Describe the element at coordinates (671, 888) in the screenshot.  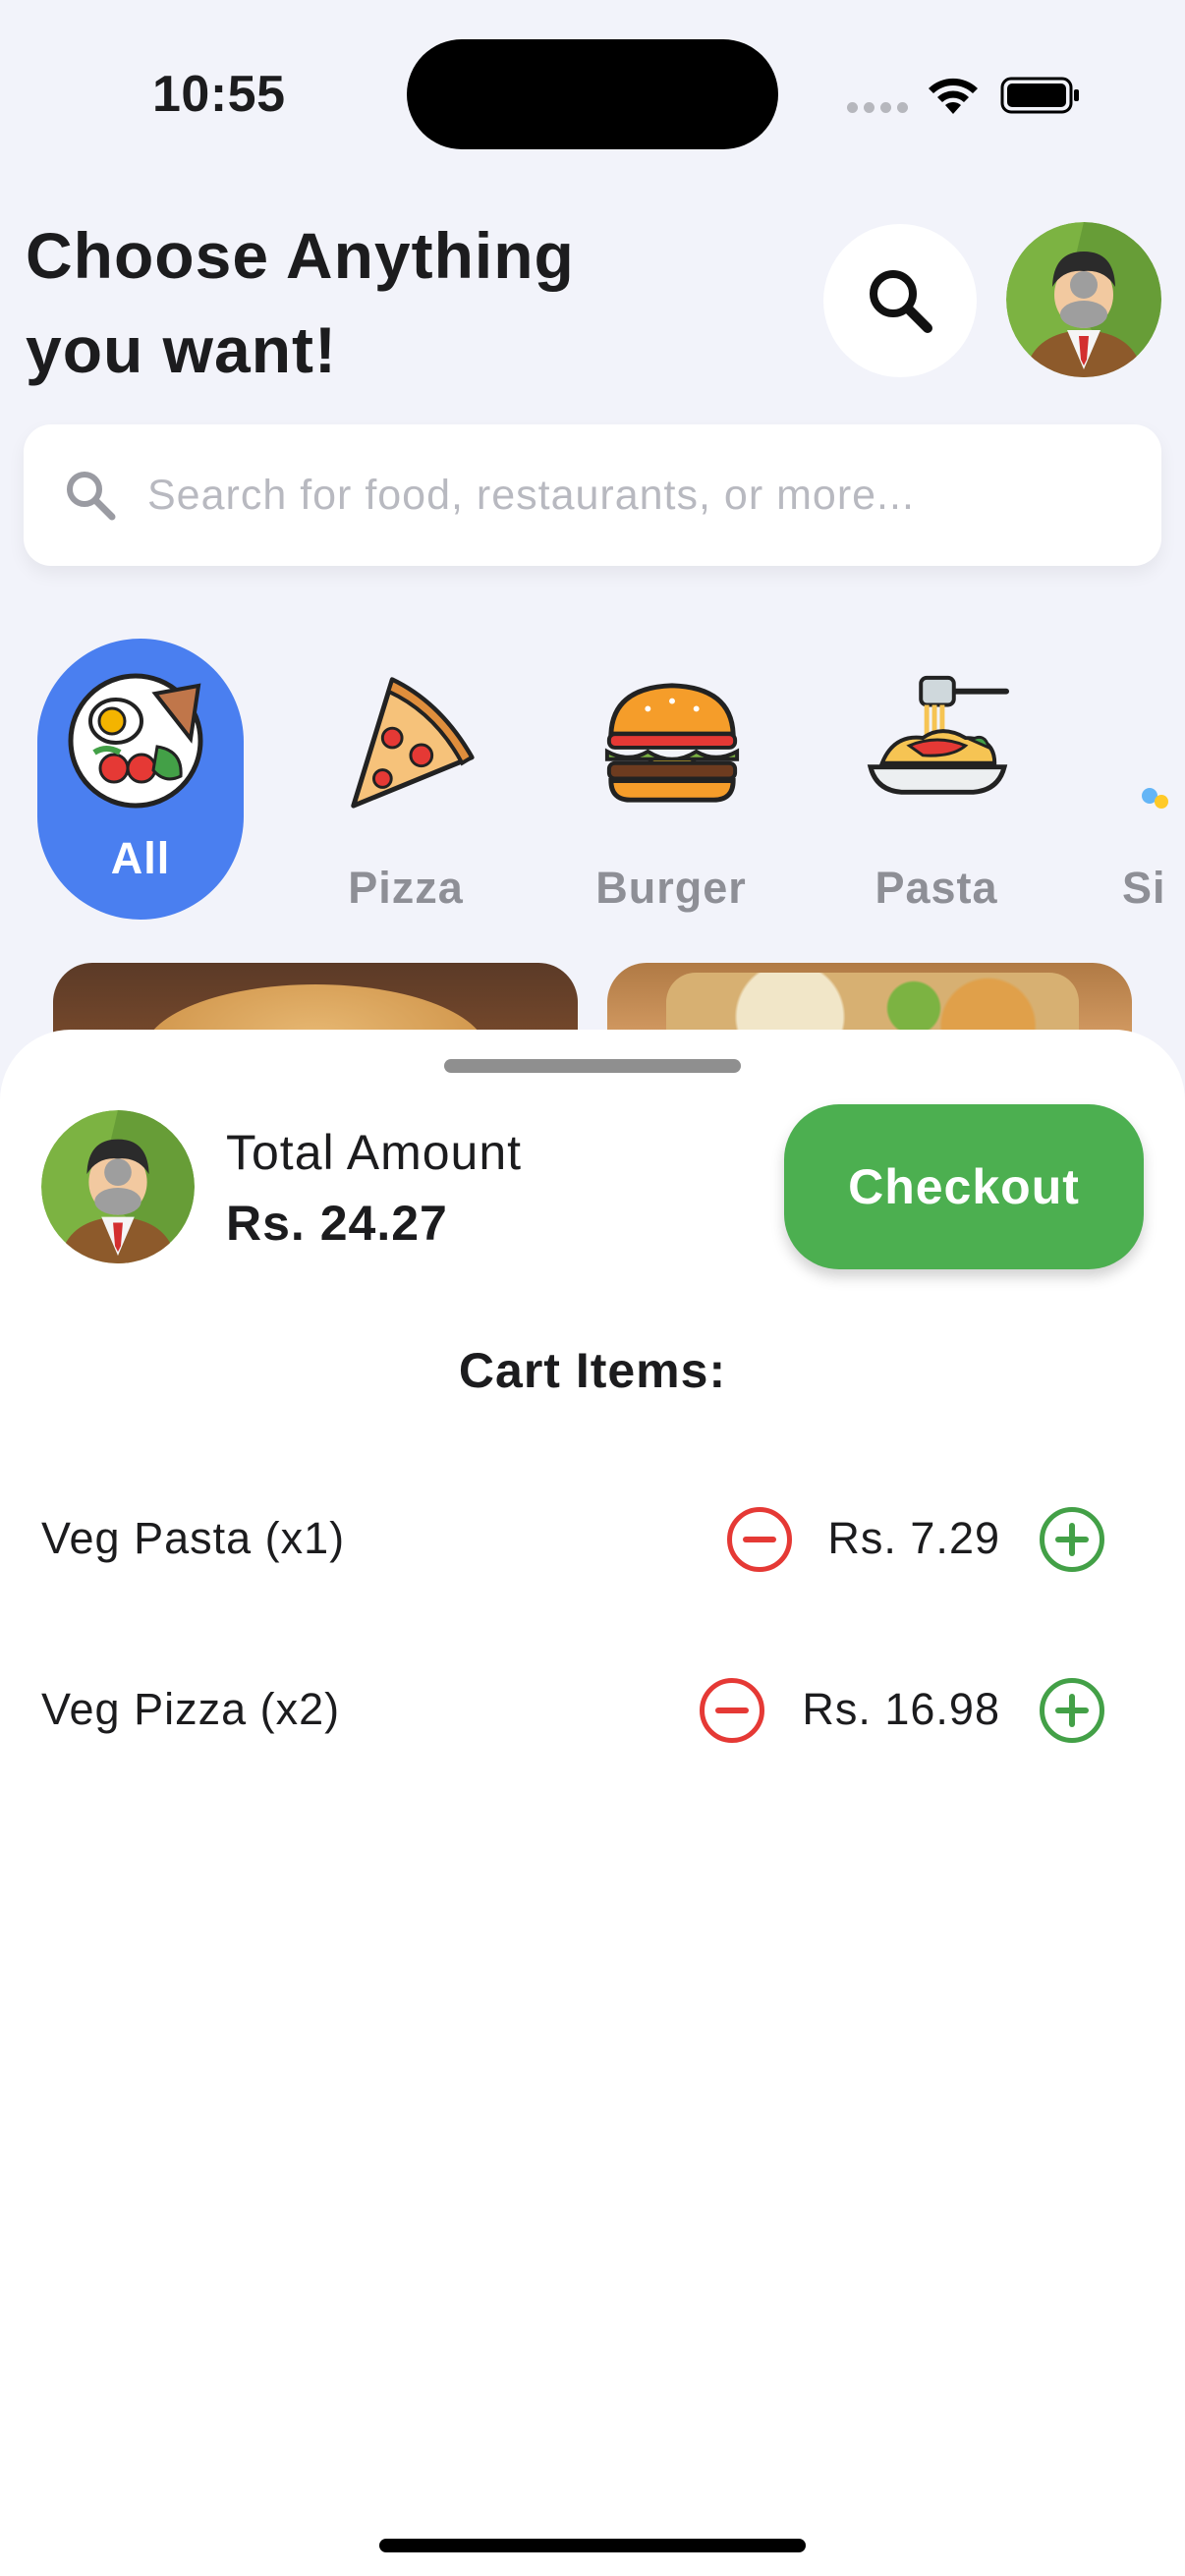
I see `category-burger-label: Burger` at that location.